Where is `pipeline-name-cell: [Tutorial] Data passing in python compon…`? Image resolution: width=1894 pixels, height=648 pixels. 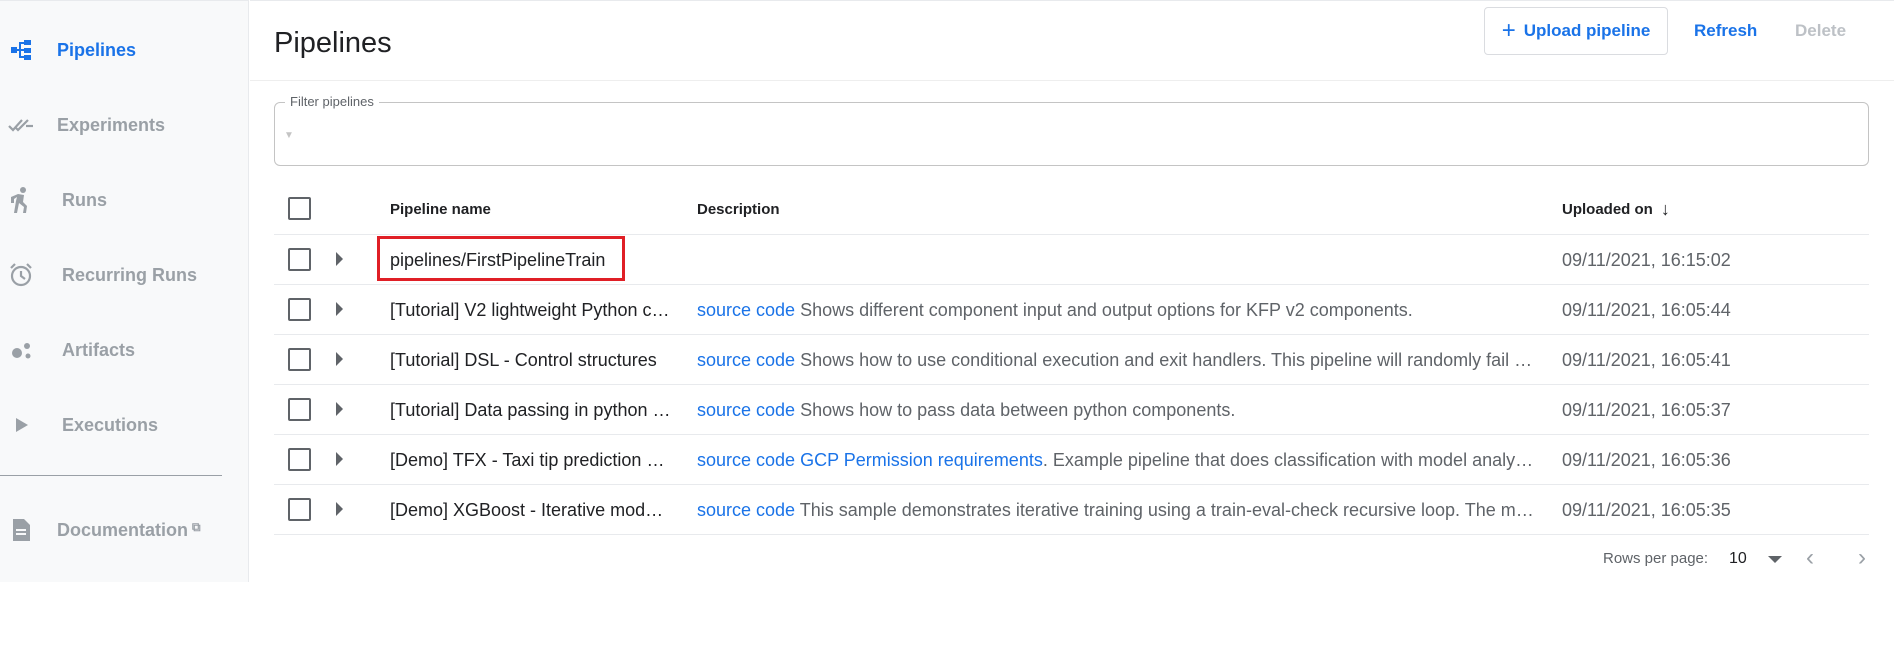 pipeline-name-cell: [Tutorial] Data passing in python compon… is located at coordinates (531, 410).